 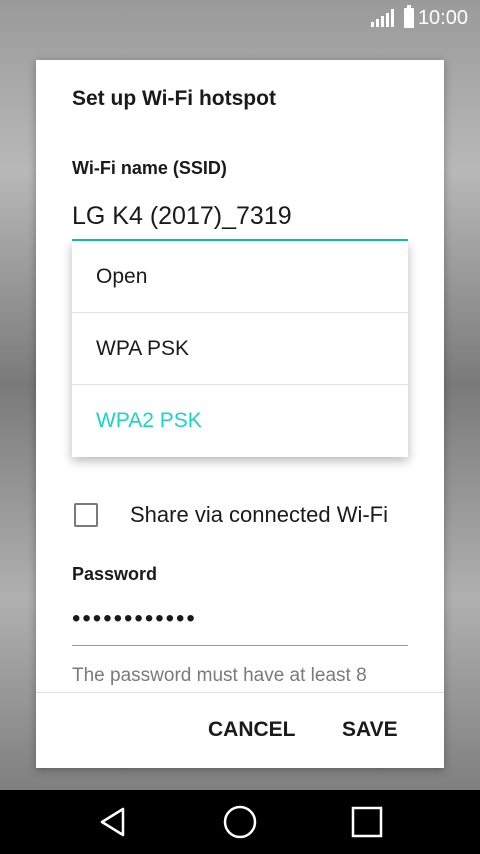 What do you see at coordinates (259, 514) in the screenshot?
I see `share-label: Share via connected Wi-Fi` at bounding box center [259, 514].